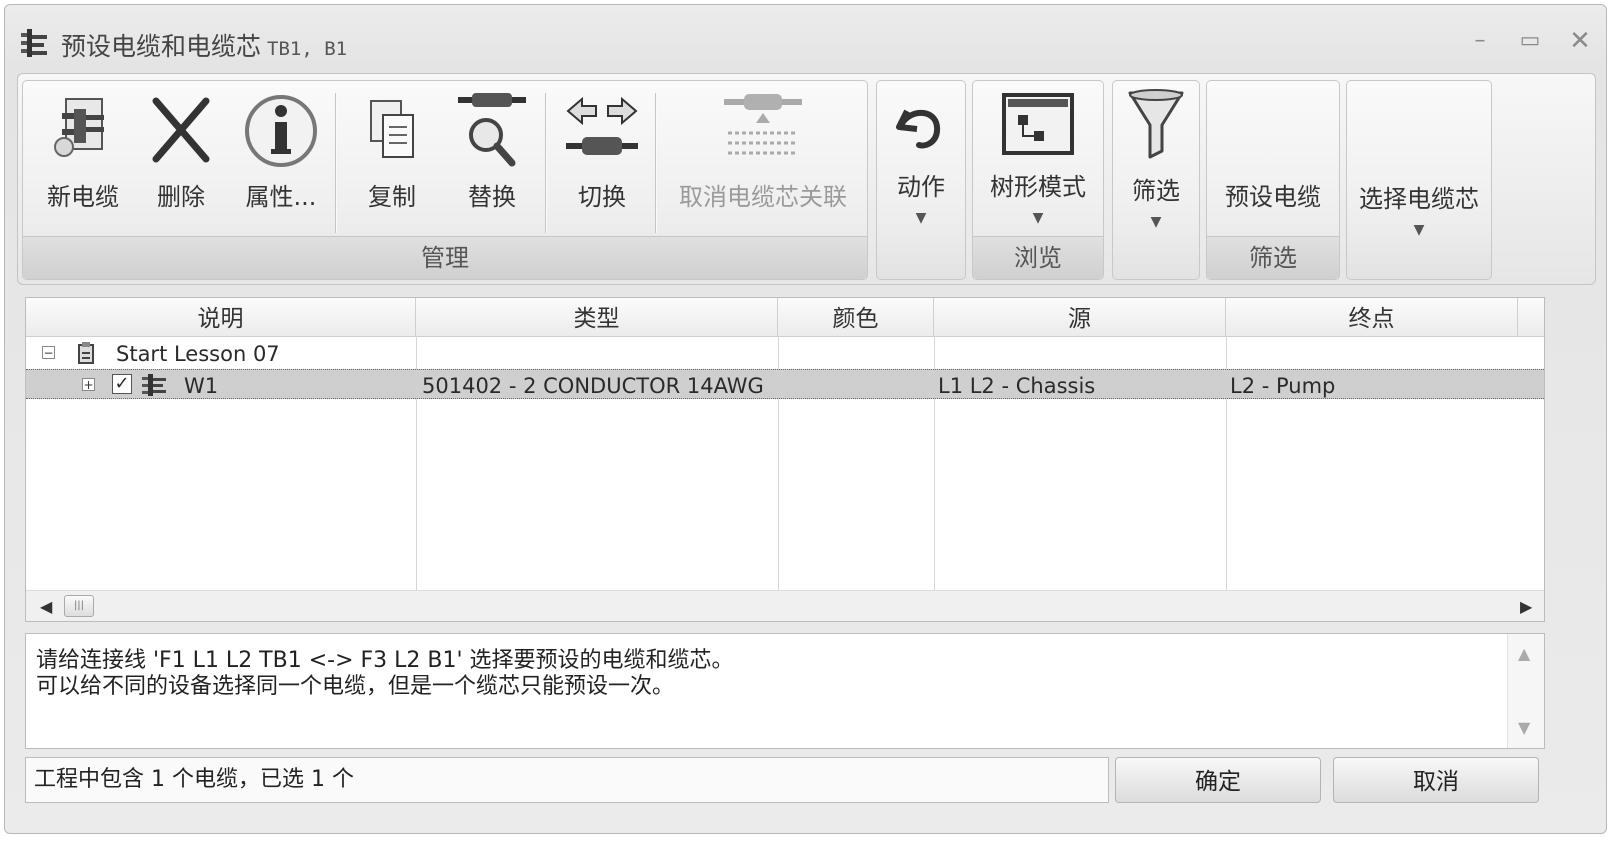 Image resolution: width=1615 pixels, height=841 pixels. I want to click on tree-mode-label: 树形模式, so click(1038, 187).